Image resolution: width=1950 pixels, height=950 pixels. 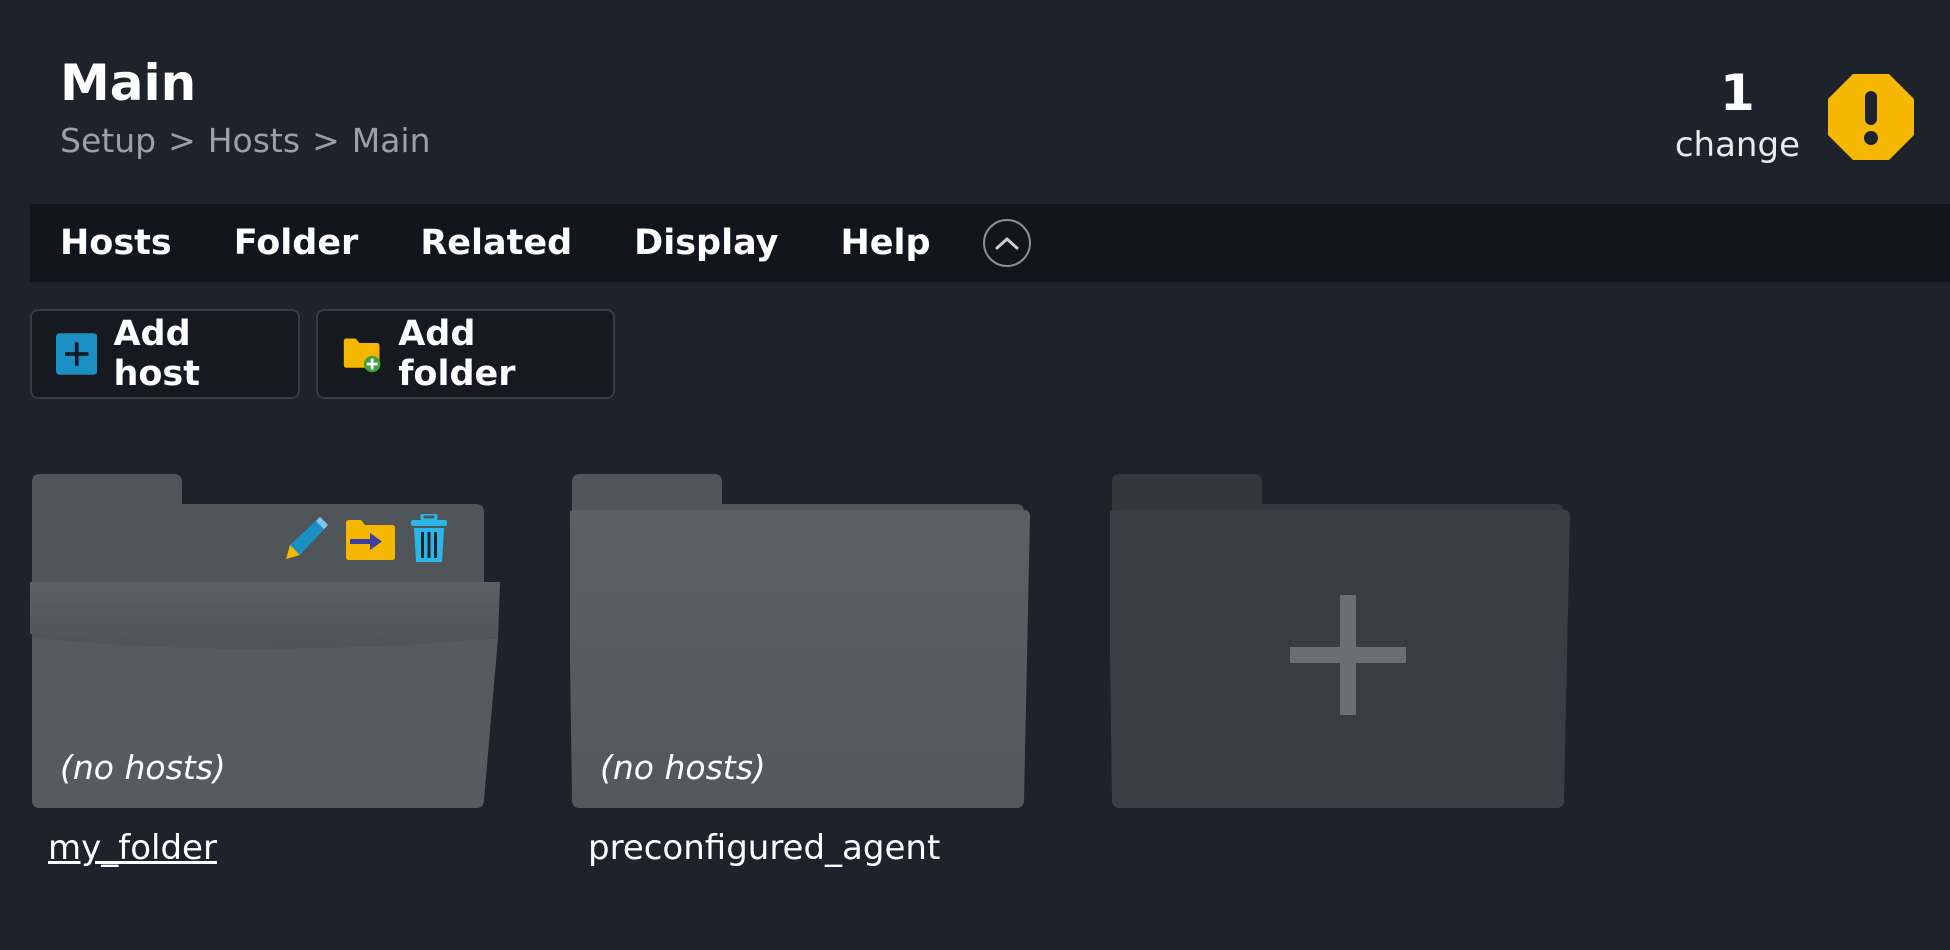 I want to click on action-buttons: Add host Add folder, so click(x=322, y=354).